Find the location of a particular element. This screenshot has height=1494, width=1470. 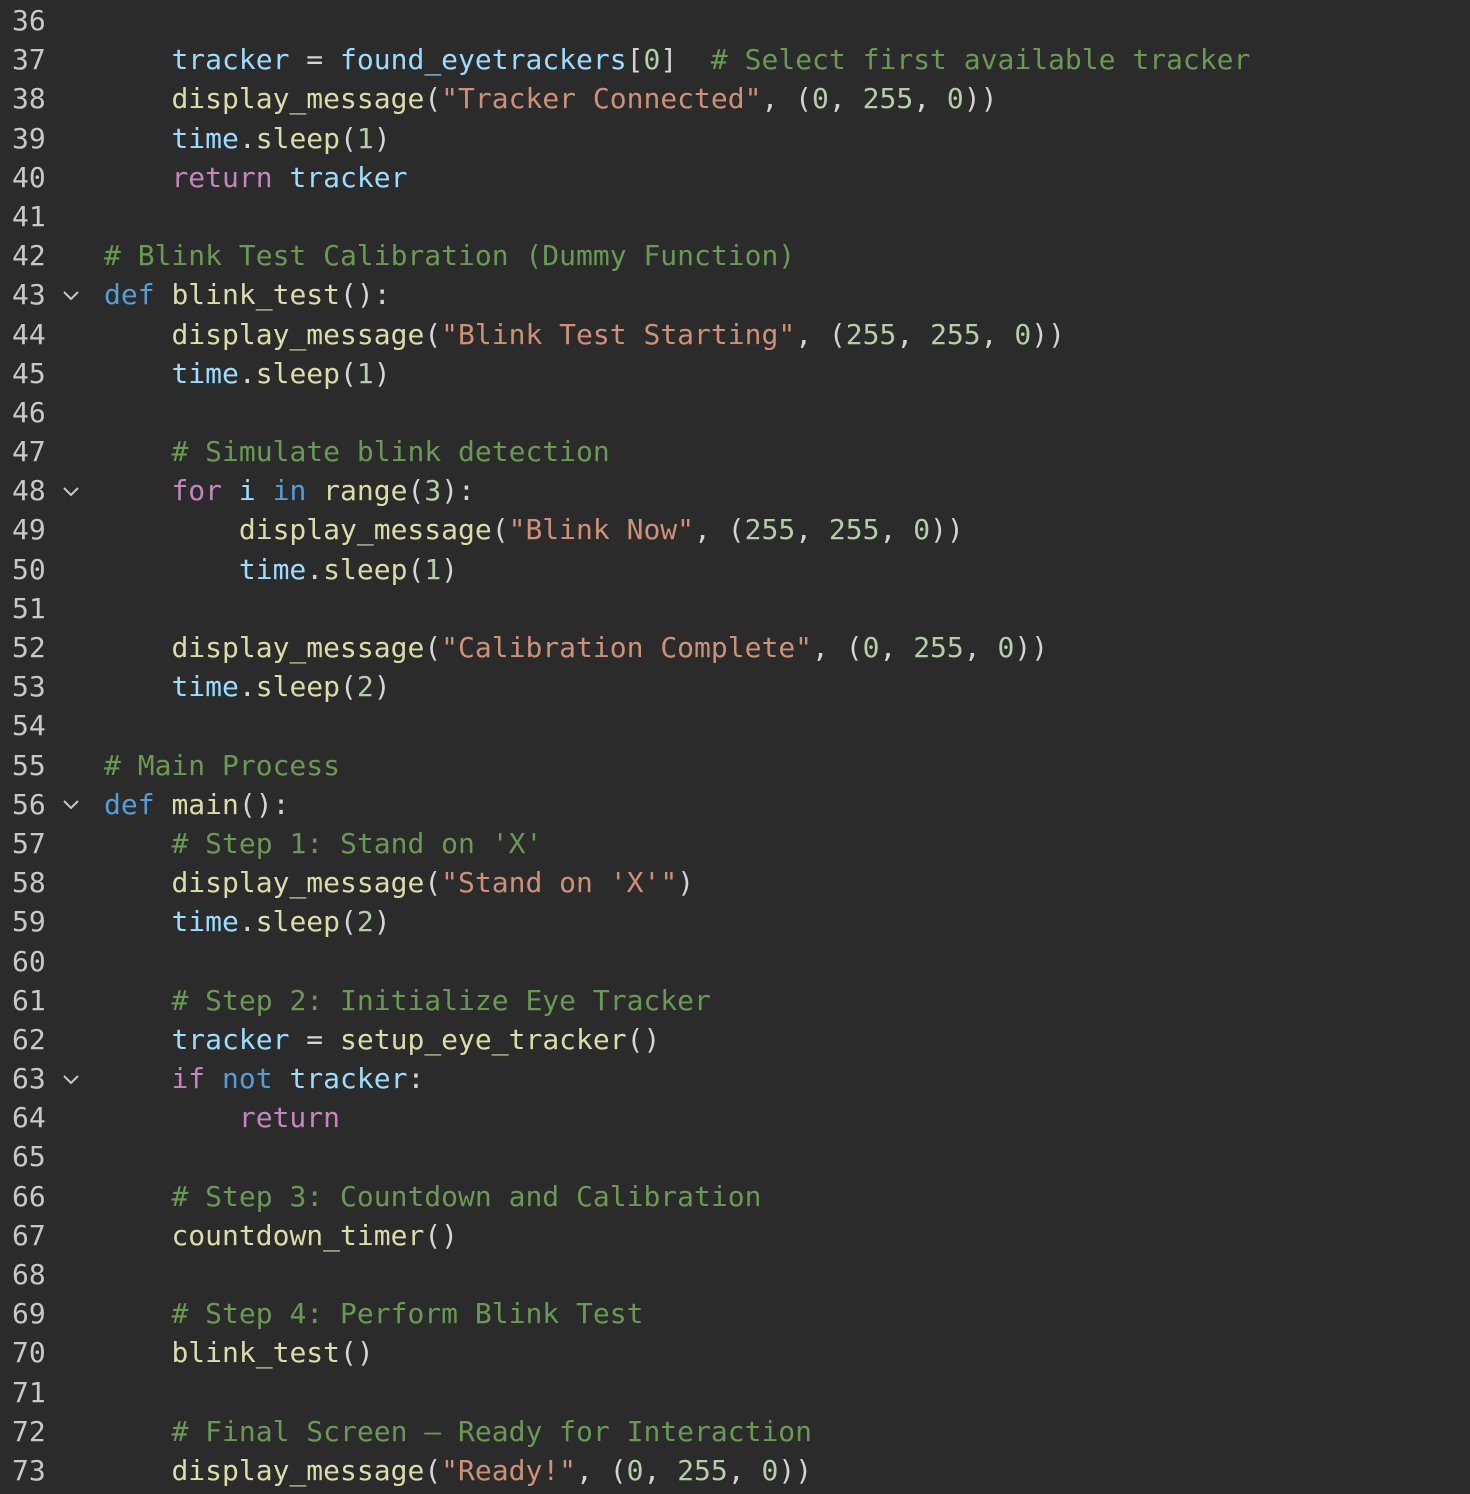

code-line: 55 # Main Process is located at coordinates (735, 765).